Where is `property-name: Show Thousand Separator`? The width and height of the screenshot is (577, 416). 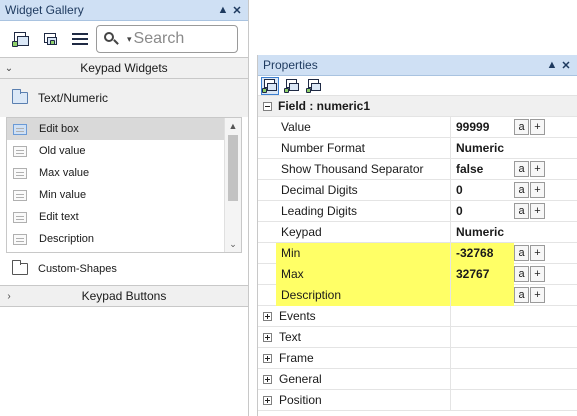
property-name: Show Thousand Separator is located at coordinates (363, 169).